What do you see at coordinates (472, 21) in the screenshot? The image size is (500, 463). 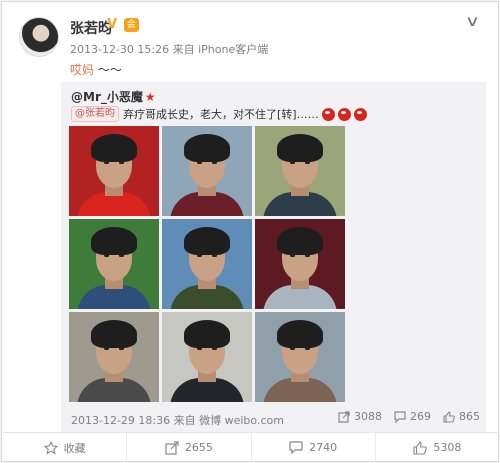 I see `chevron-down-icon: ∨` at bounding box center [472, 21].